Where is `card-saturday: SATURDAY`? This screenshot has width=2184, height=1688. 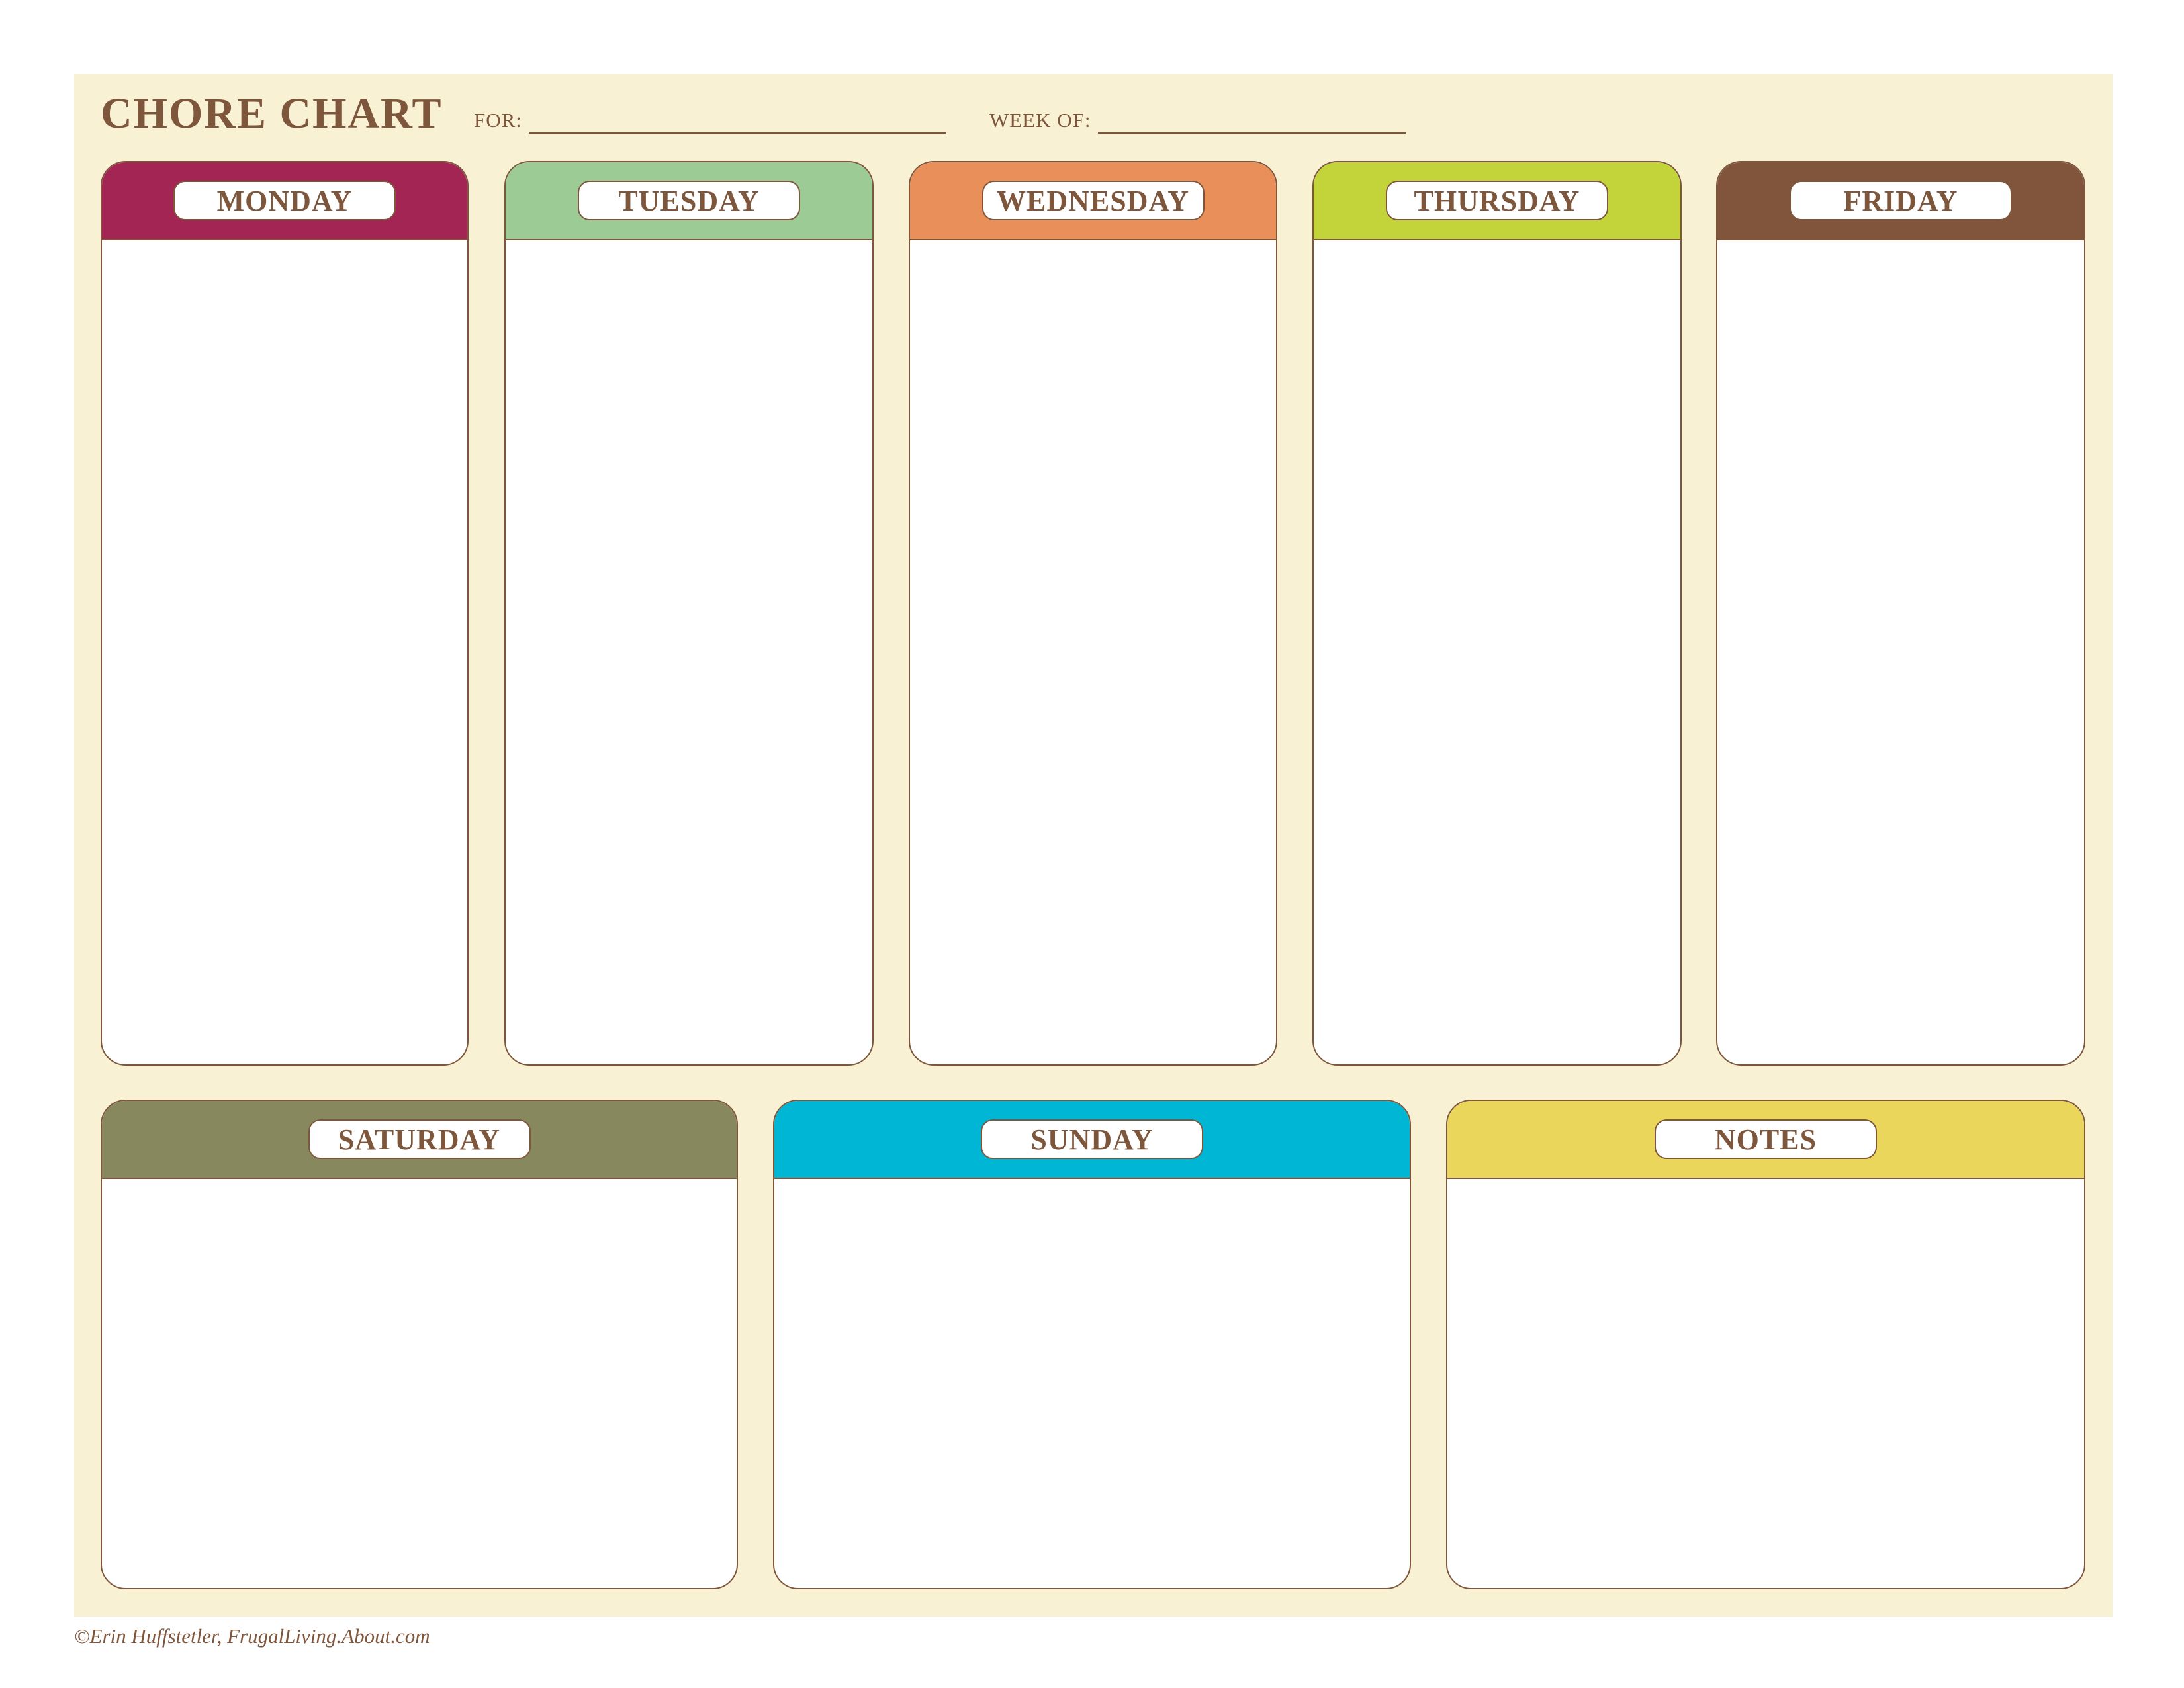 card-saturday: SATURDAY is located at coordinates (419, 1344).